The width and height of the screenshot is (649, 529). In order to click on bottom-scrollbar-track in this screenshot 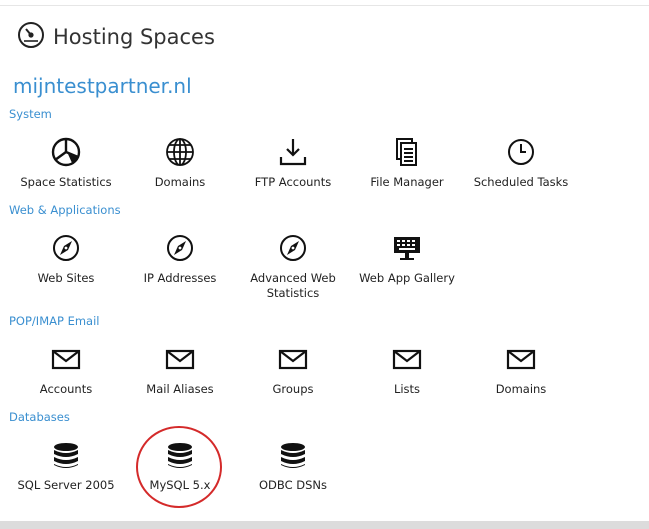, I will do `click(324, 525)`.